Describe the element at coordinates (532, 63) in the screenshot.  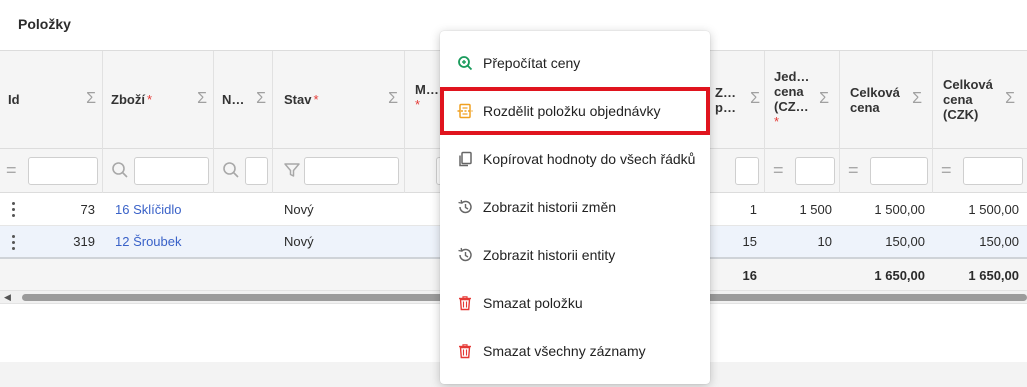
I see `menu-item-label: Přepočítat ceny` at that location.